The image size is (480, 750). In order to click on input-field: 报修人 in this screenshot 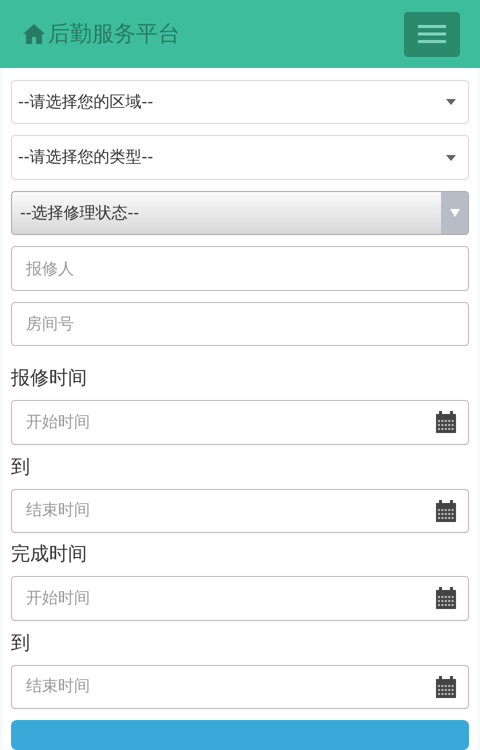, I will do `click(240, 268)`.